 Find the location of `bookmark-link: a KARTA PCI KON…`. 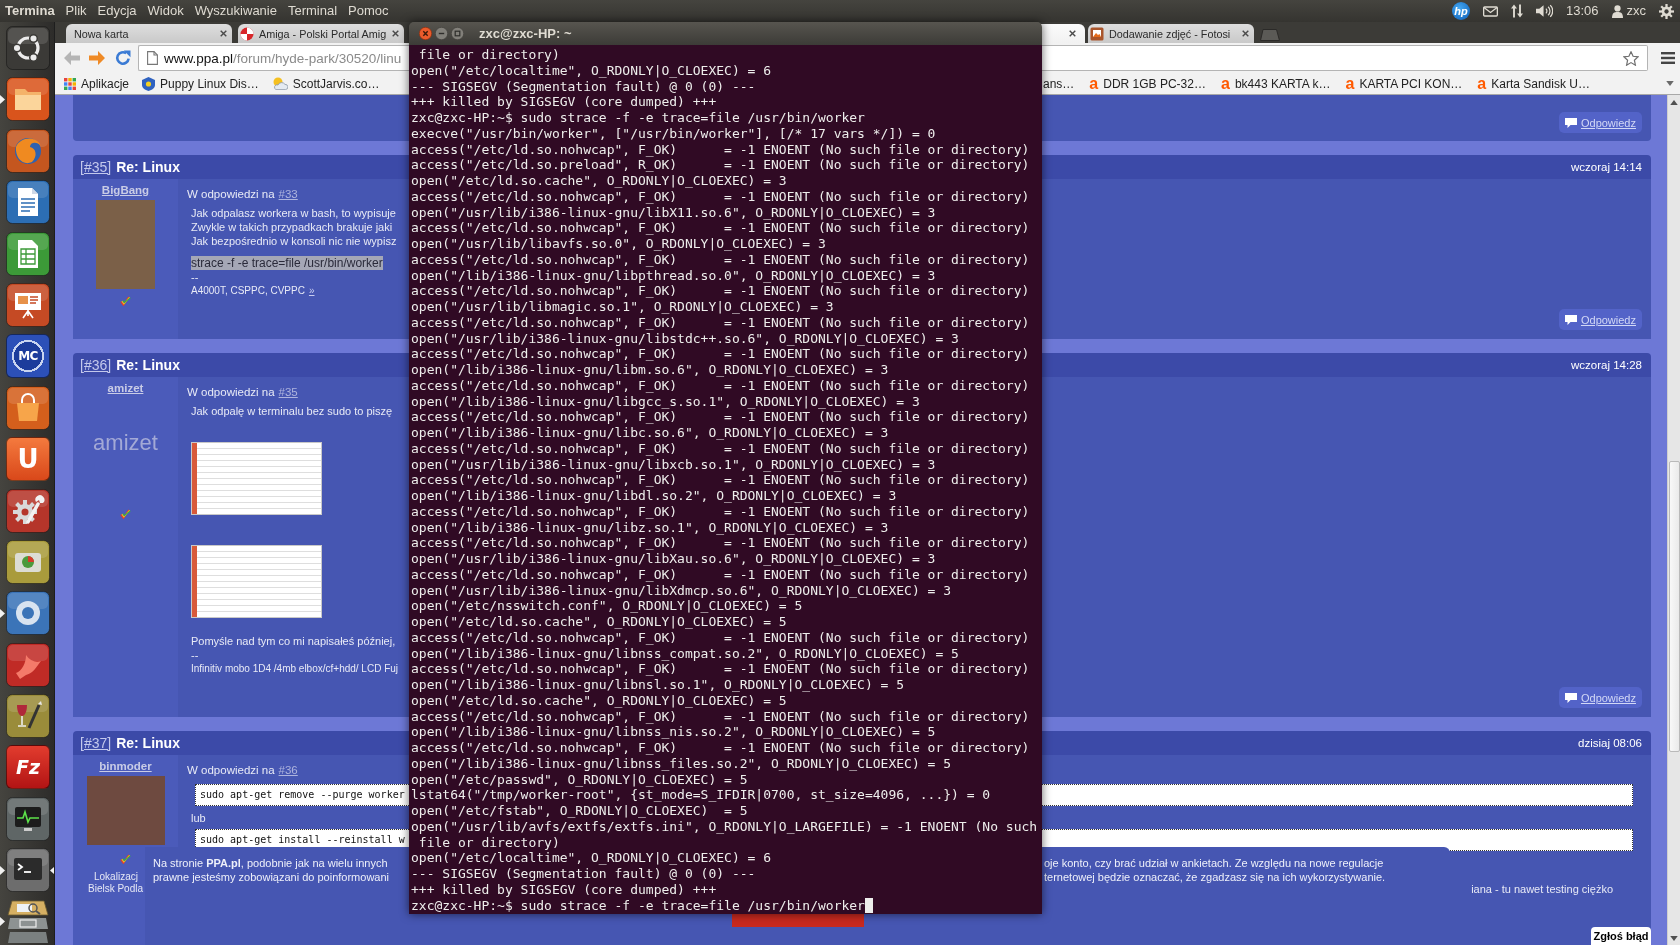

bookmark-link: a KARTA PCI KON… is located at coordinates (1404, 83).